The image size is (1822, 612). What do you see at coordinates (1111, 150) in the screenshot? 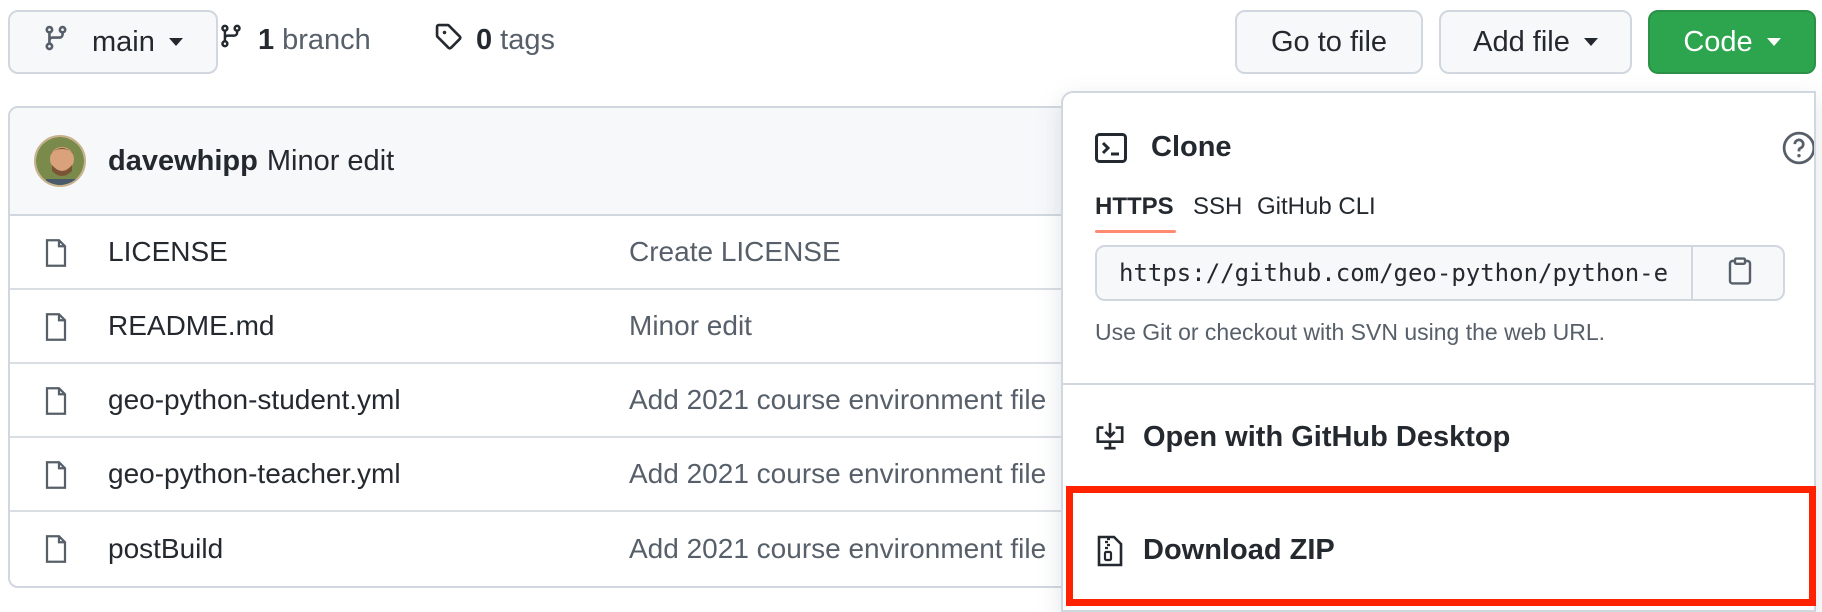
I see `terminal-icon` at bounding box center [1111, 150].